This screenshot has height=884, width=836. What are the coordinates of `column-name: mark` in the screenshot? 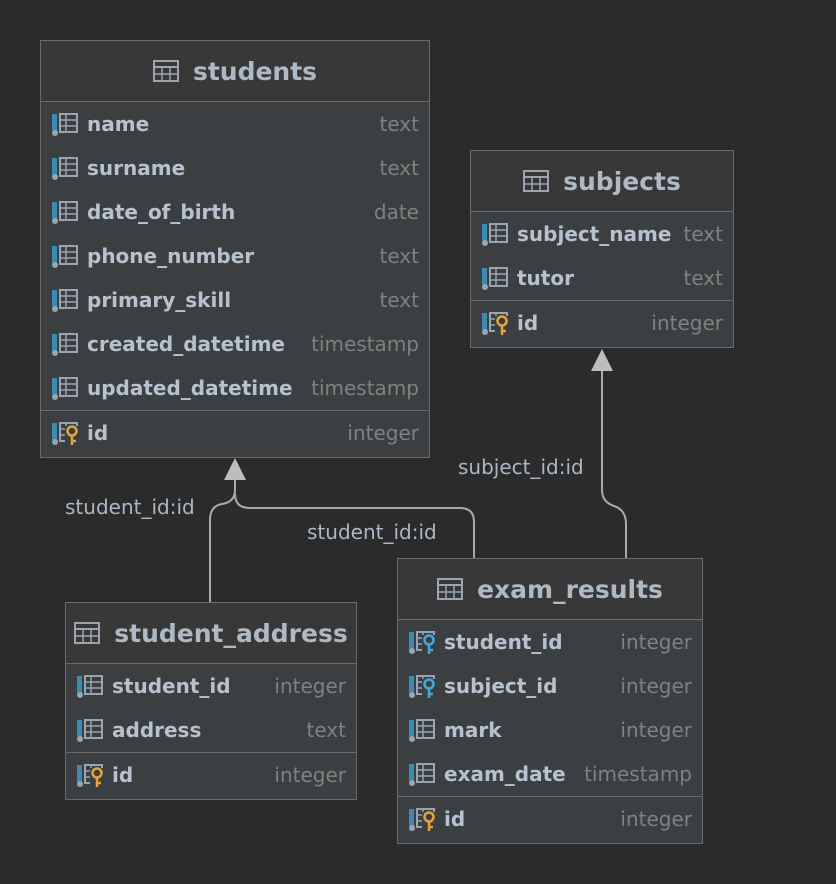 It's located at (473, 730).